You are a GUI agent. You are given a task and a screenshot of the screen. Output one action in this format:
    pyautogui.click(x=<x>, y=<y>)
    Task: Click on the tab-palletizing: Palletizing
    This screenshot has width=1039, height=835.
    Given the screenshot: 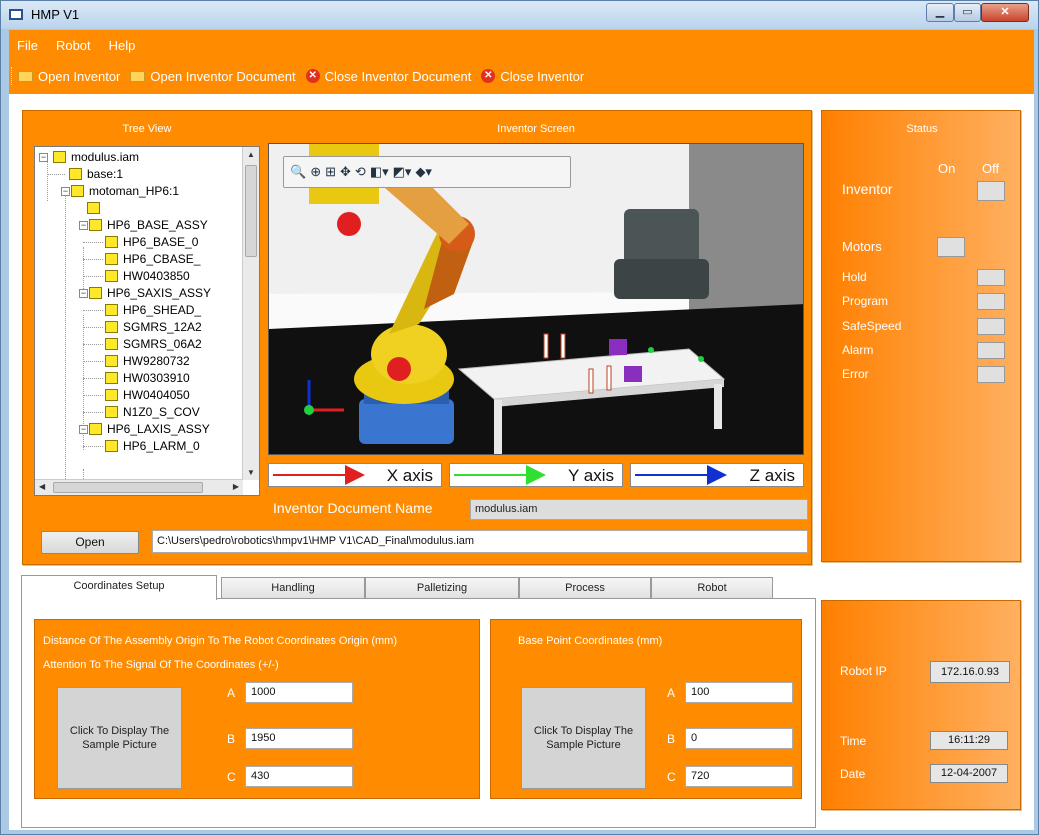 What is the action you would take?
    pyautogui.click(x=442, y=588)
    